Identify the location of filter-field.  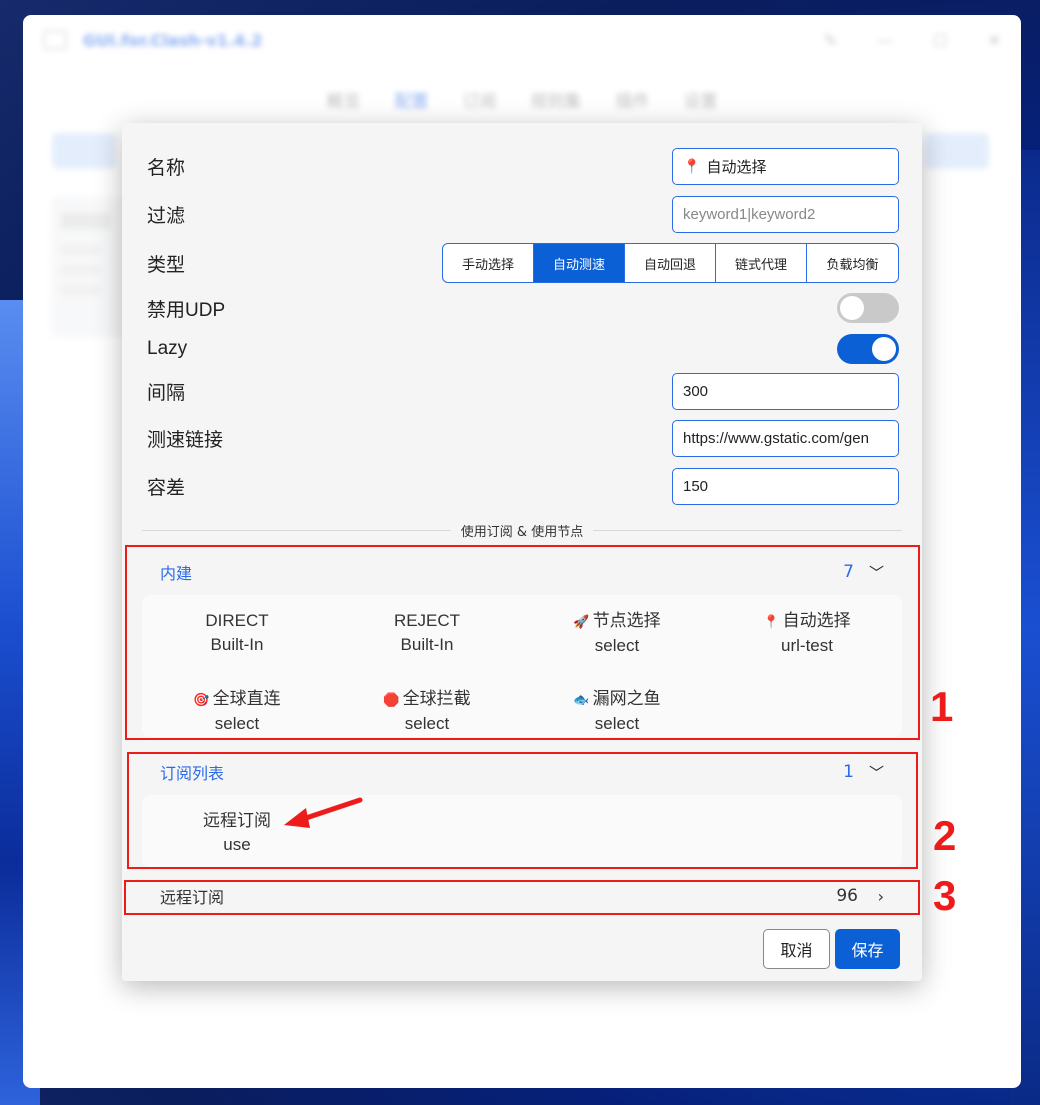
(785, 214).